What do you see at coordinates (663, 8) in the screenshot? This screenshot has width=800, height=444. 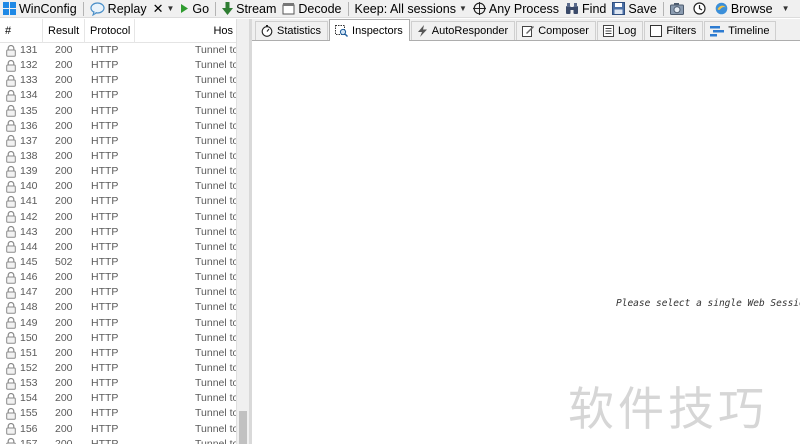 I see `toolbar-separator` at bounding box center [663, 8].